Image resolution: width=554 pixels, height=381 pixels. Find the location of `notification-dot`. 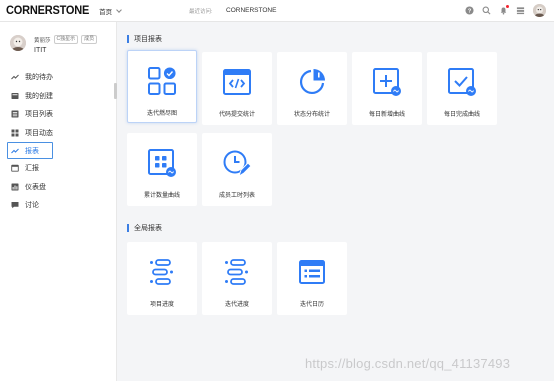

notification-dot is located at coordinates (507, 6).